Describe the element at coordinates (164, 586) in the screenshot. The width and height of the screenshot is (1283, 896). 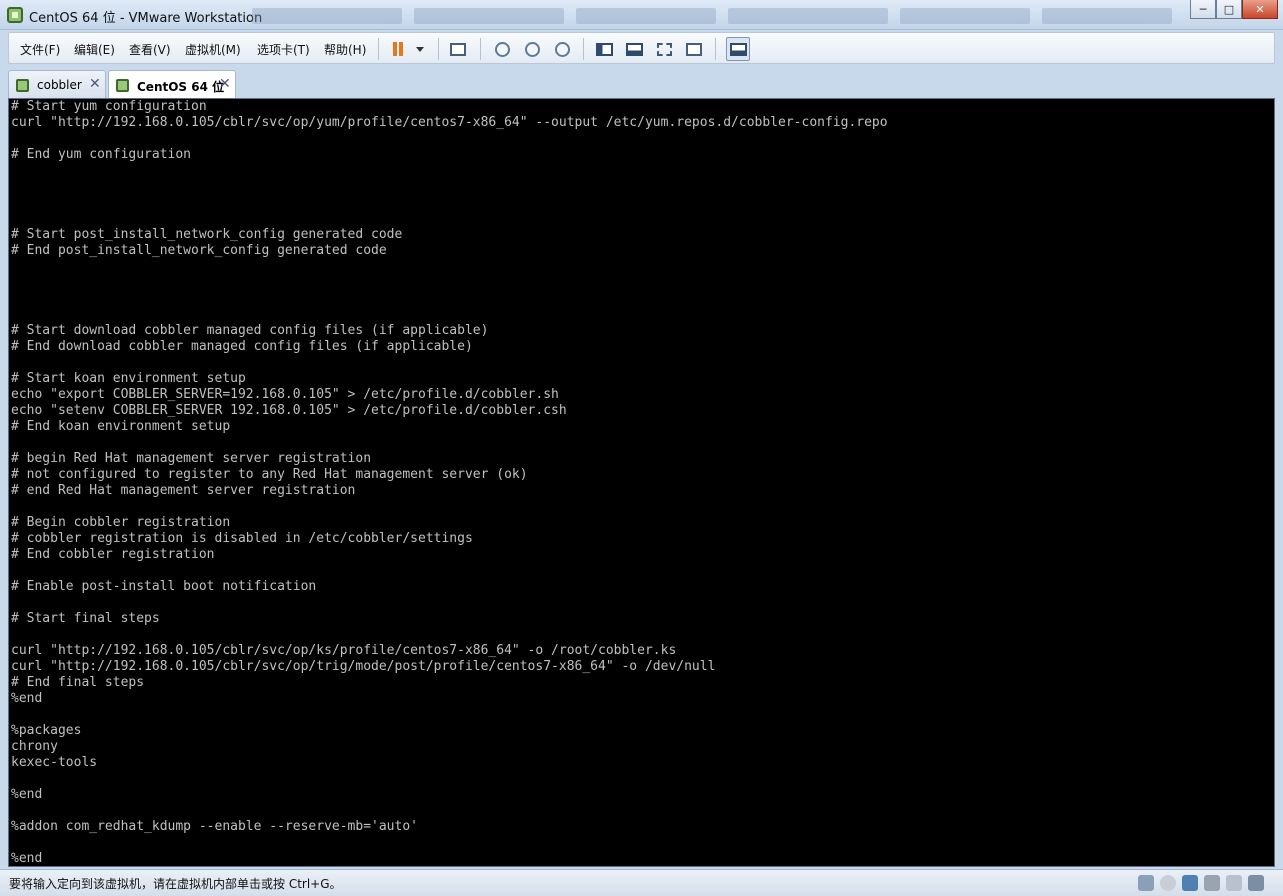
I see `console-line: # Enable post-install boot notification` at that location.